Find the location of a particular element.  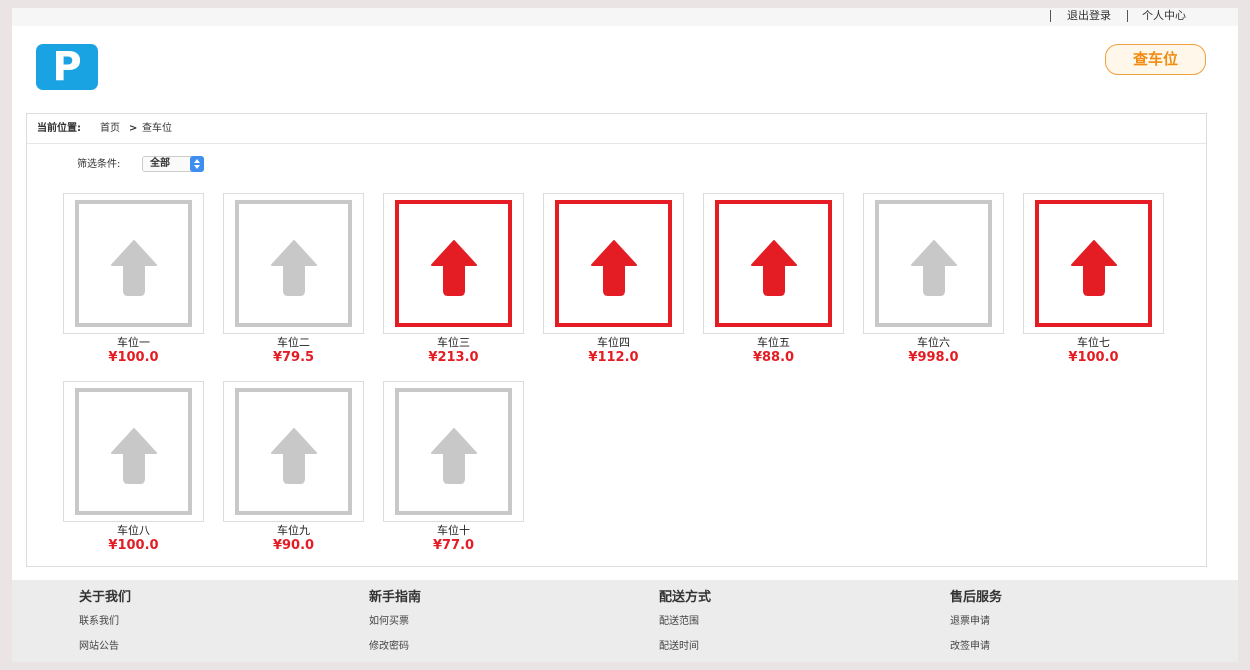

select-arrows-icon is located at coordinates (197, 164).